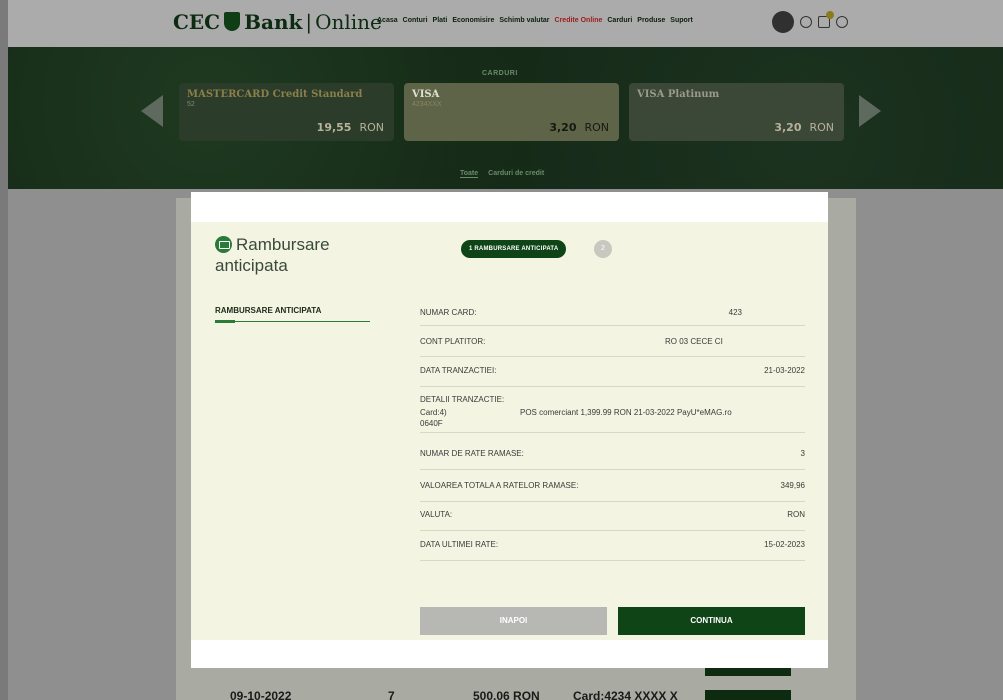  Describe the element at coordinates (681, 20) in the screenshot. I see `nav-suport: Suport` at that location.